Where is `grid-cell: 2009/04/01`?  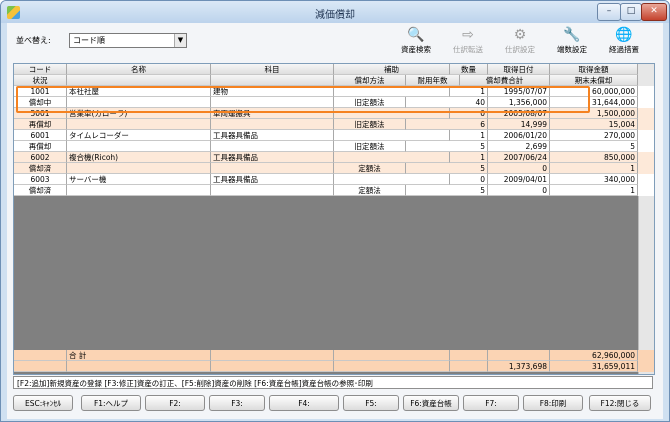 grid-cell: 2009/04/01 is located at coordinates (519, 179).